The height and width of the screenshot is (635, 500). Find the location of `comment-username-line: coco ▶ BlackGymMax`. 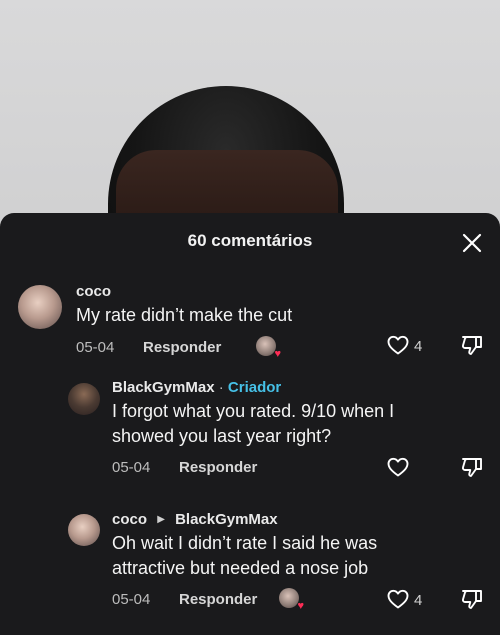

comment-username-line: coco ▶ BlackGymMax is located at coordinates (195, 519).